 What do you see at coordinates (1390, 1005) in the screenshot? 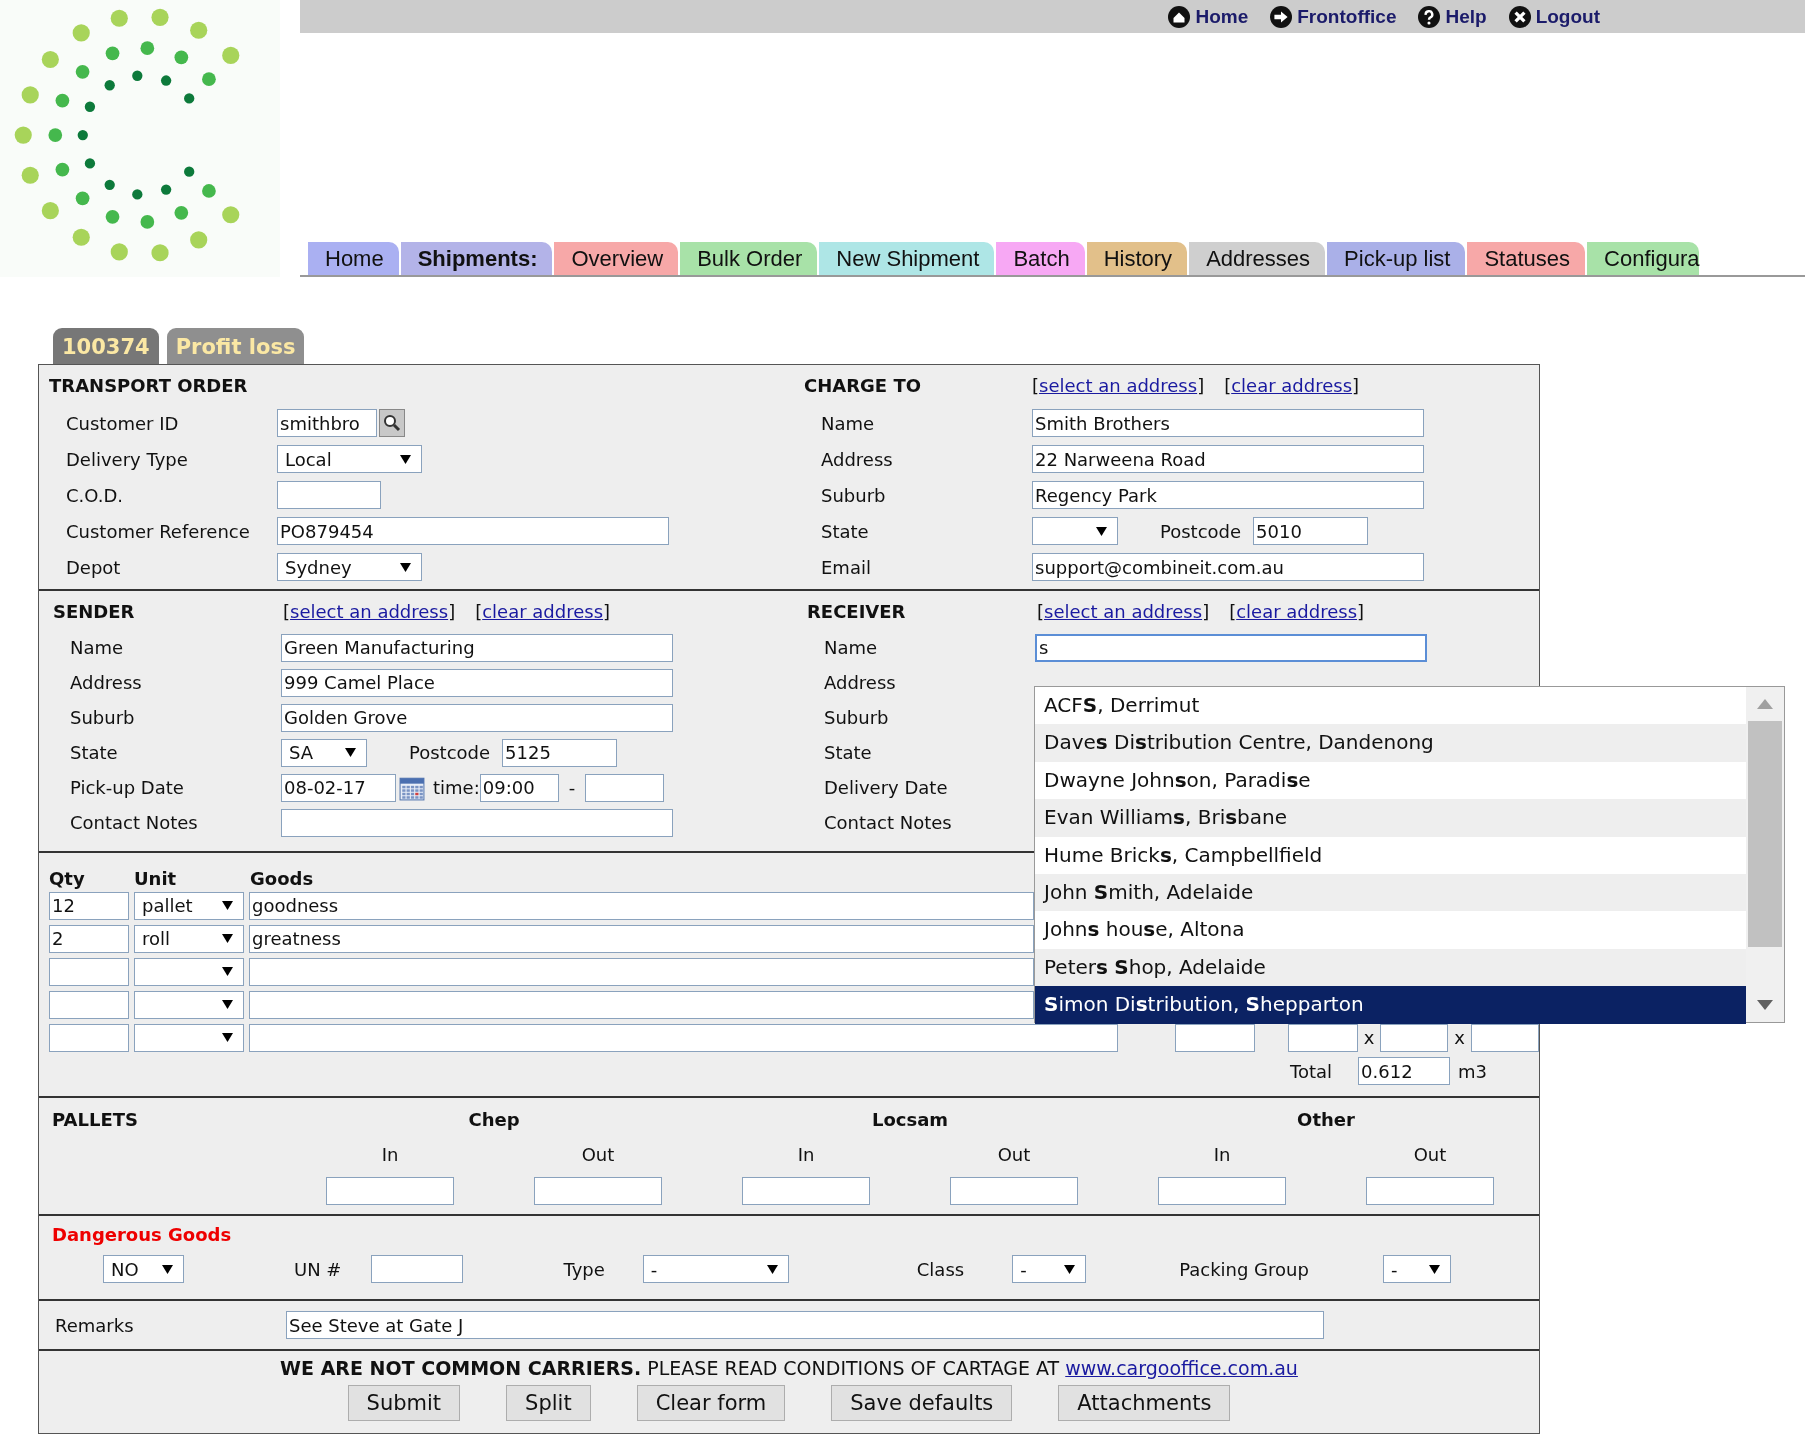
I see `suggestion-item: Simon Distribution, Shepparton` at bounding box center [1390, 1005].